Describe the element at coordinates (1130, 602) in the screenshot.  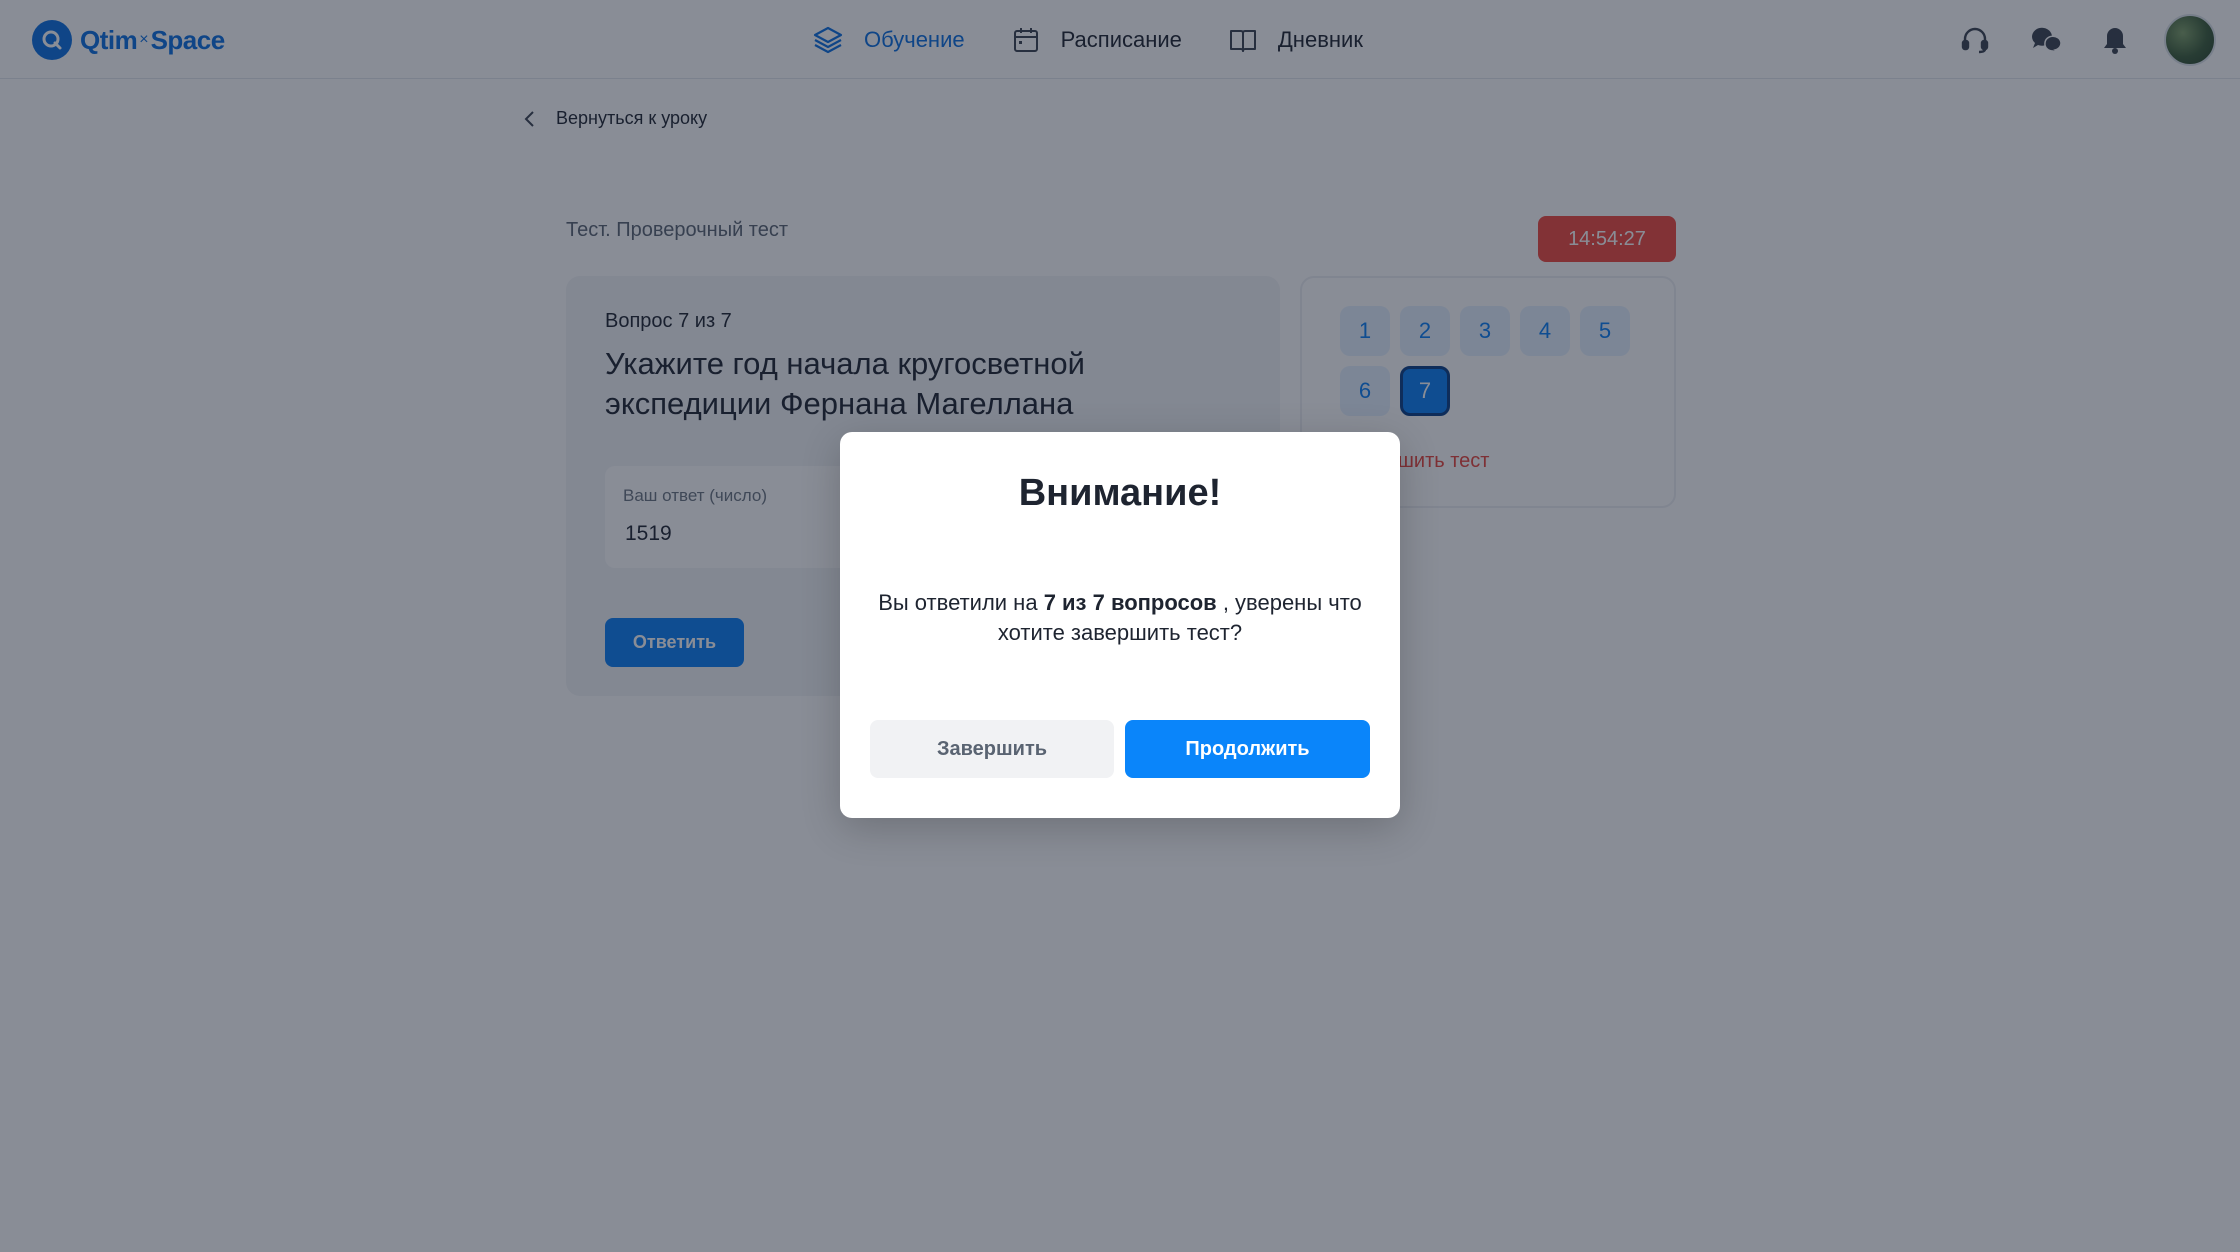
I see `dialog-message-count: 7 из 7 вопросов` at that location.